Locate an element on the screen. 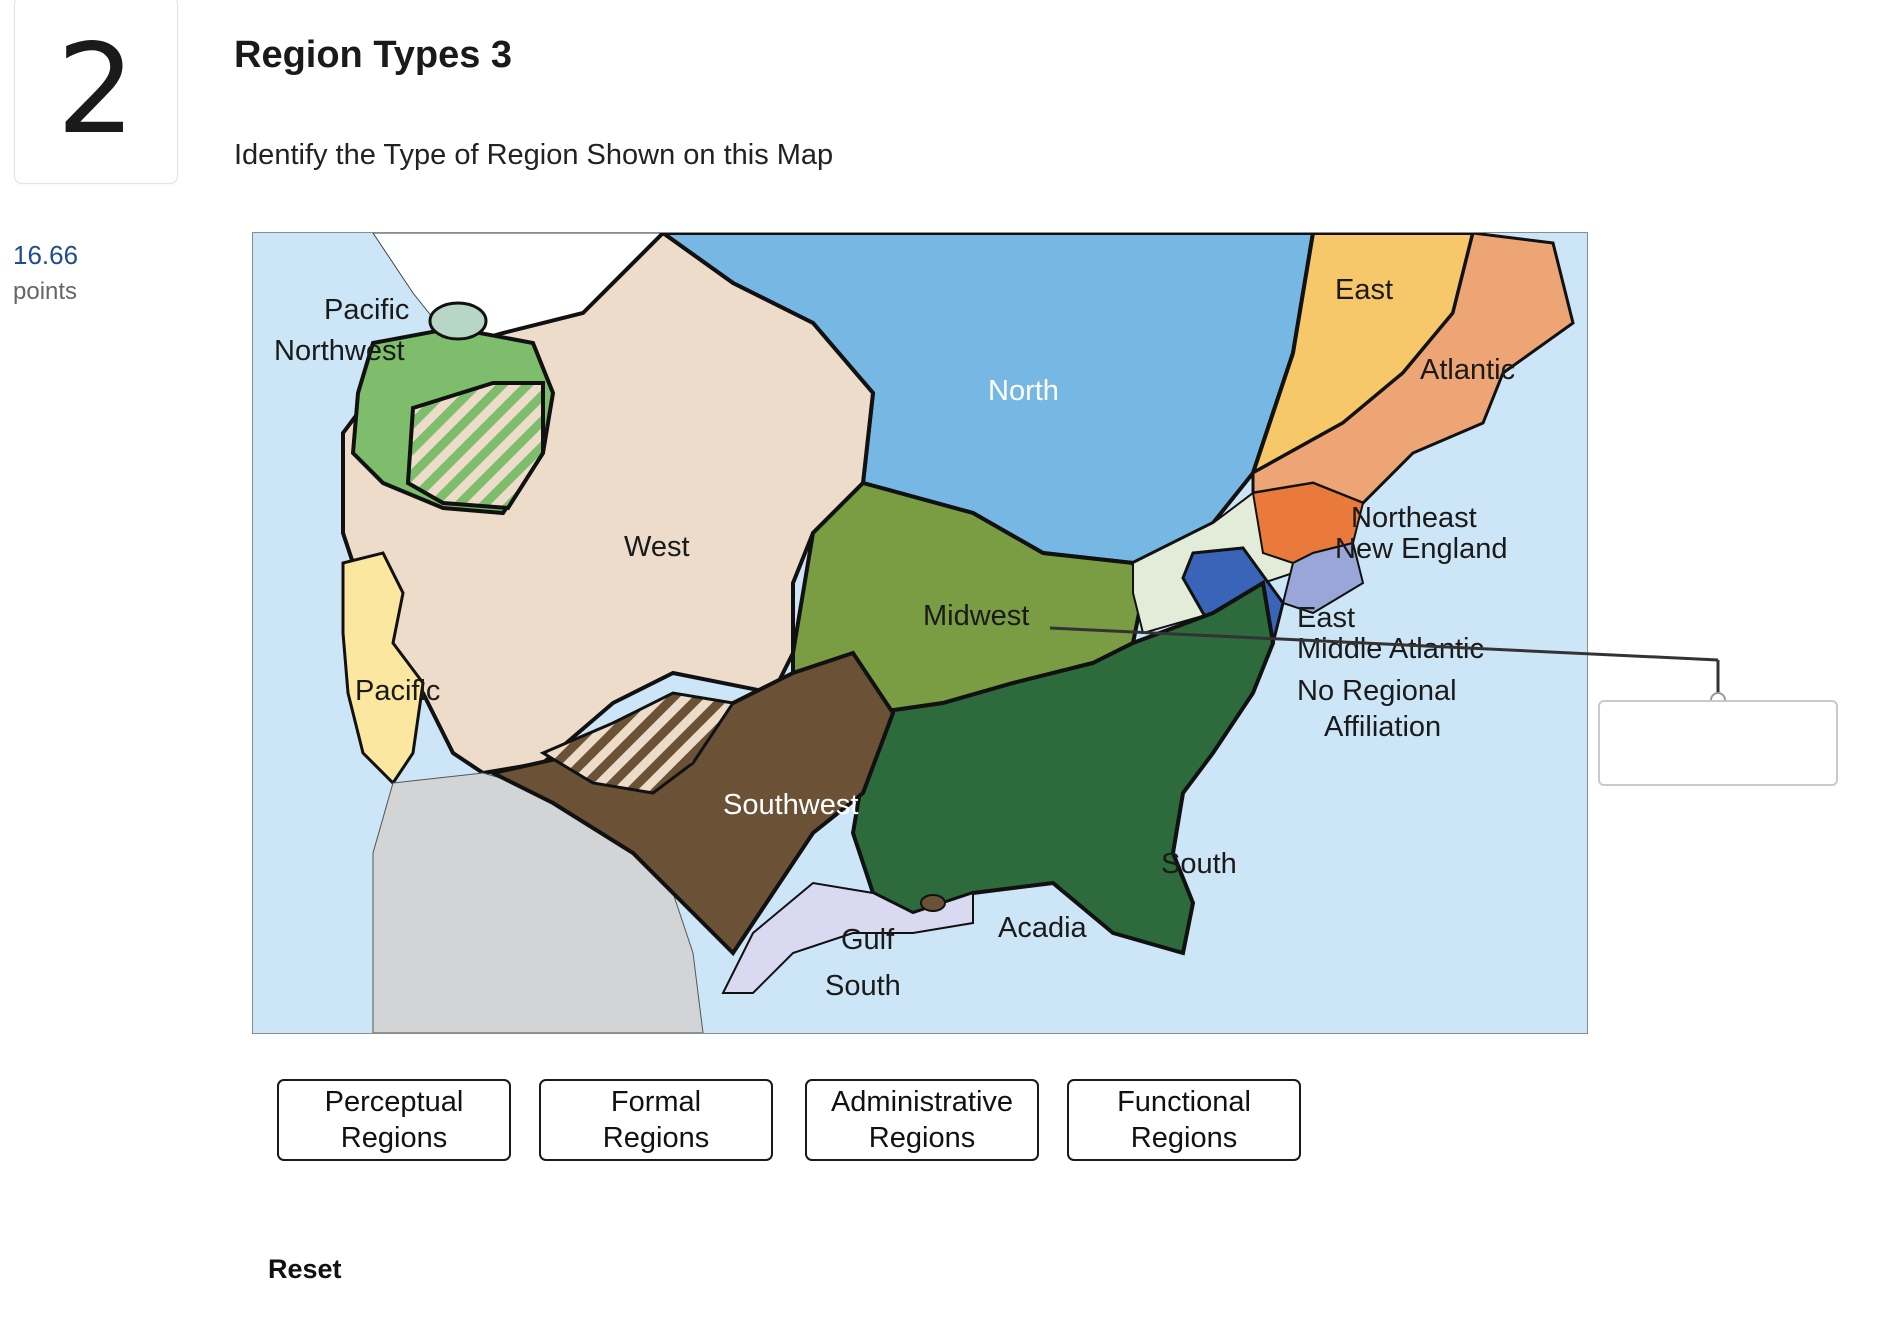 This screenshot has height=1321, width=1877. label-northeast: Northeast is located at coordinates (1414, 518).